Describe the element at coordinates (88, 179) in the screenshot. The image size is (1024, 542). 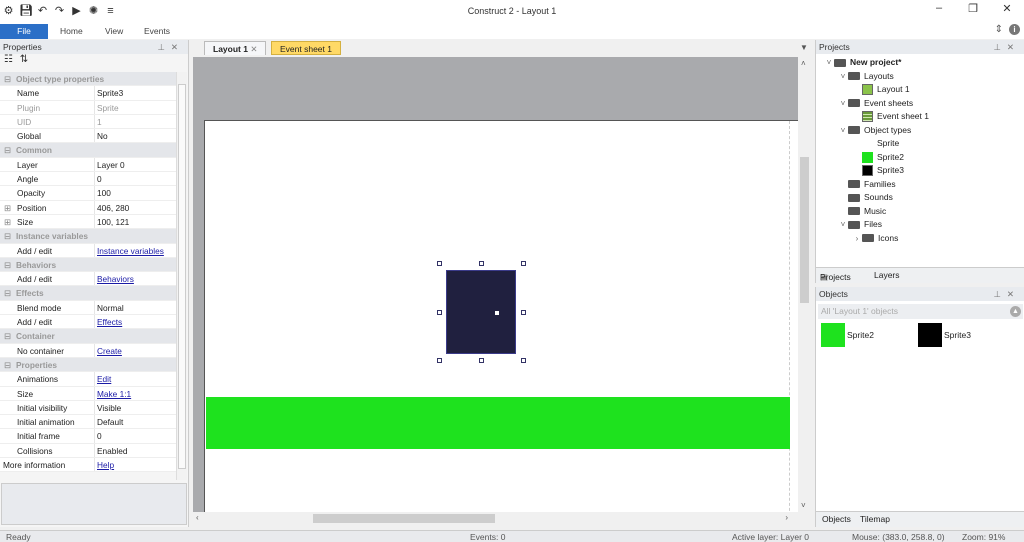
I see `property-row: Angle 0` at that location.